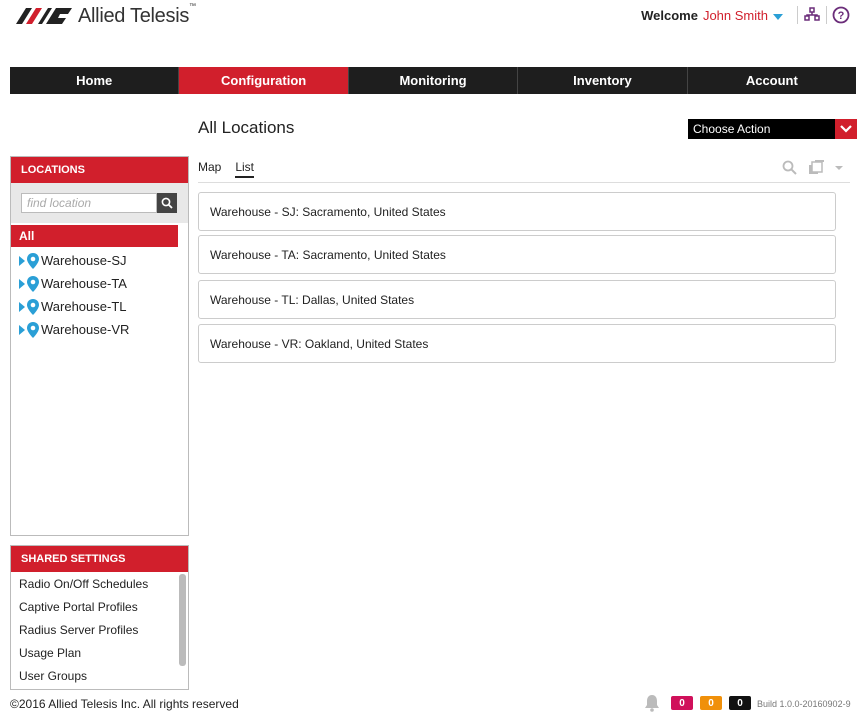 The height and width of the screenshot is (712, 861). Describe the element at coordinates (134, 15) in the screenshot. I see `logo-text: Allied Telesis` at that location.